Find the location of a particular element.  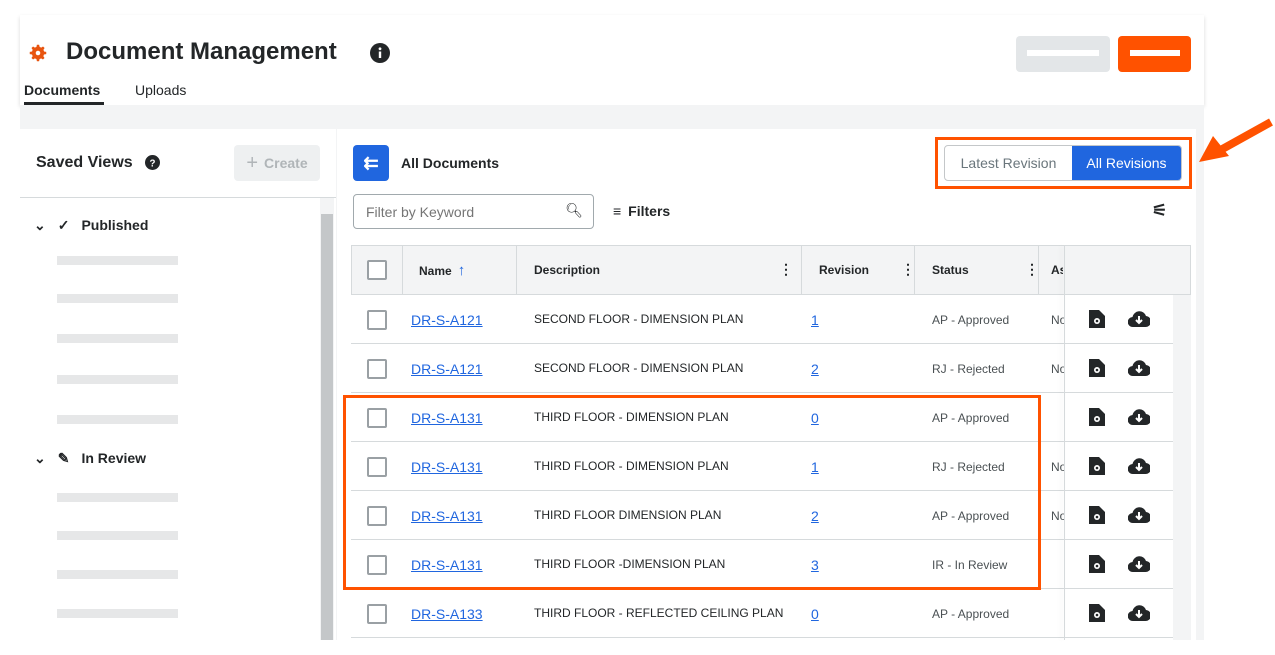

keyword-filter: 🔍︎ is located at coordinates (473, 211).